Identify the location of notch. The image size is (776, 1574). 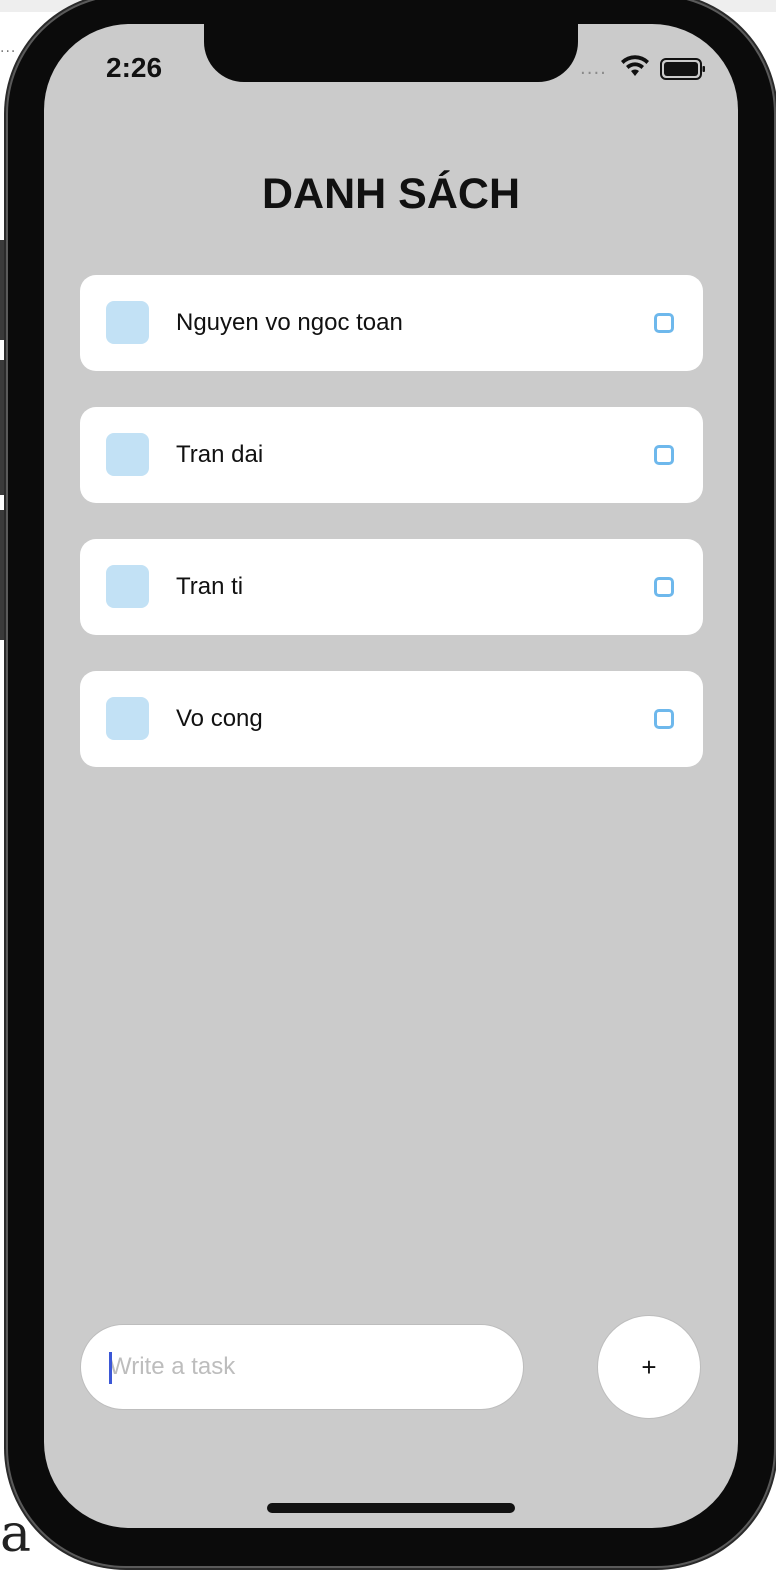
(391, 41).